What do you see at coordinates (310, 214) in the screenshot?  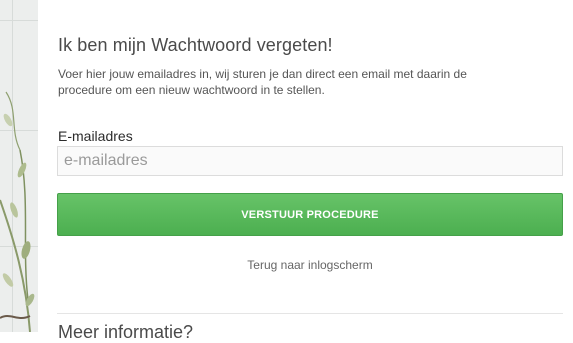 I see `send-procedure-button: VERSTUUR PROCEDURE` at bounding box center [310, 214].